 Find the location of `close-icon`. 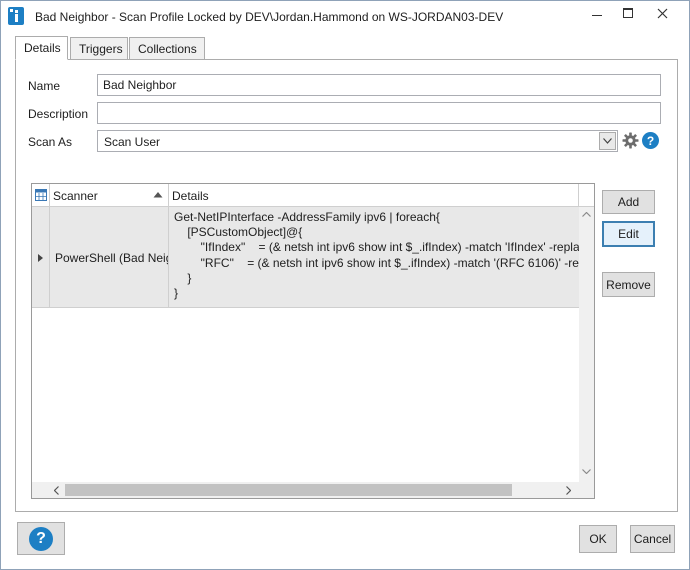

close-icon is located at coordinates (662, 13).